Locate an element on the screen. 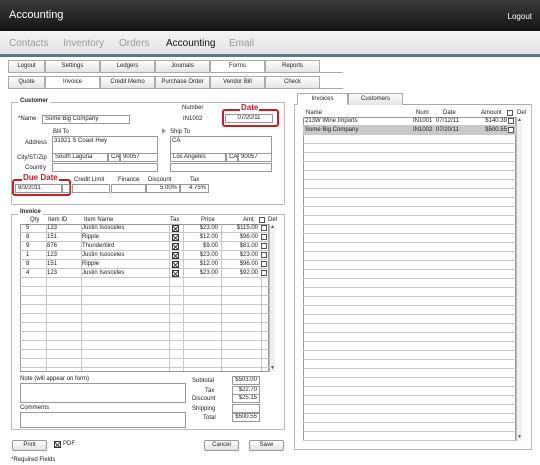  credit-limit-field is located at coordinates (91, 188).